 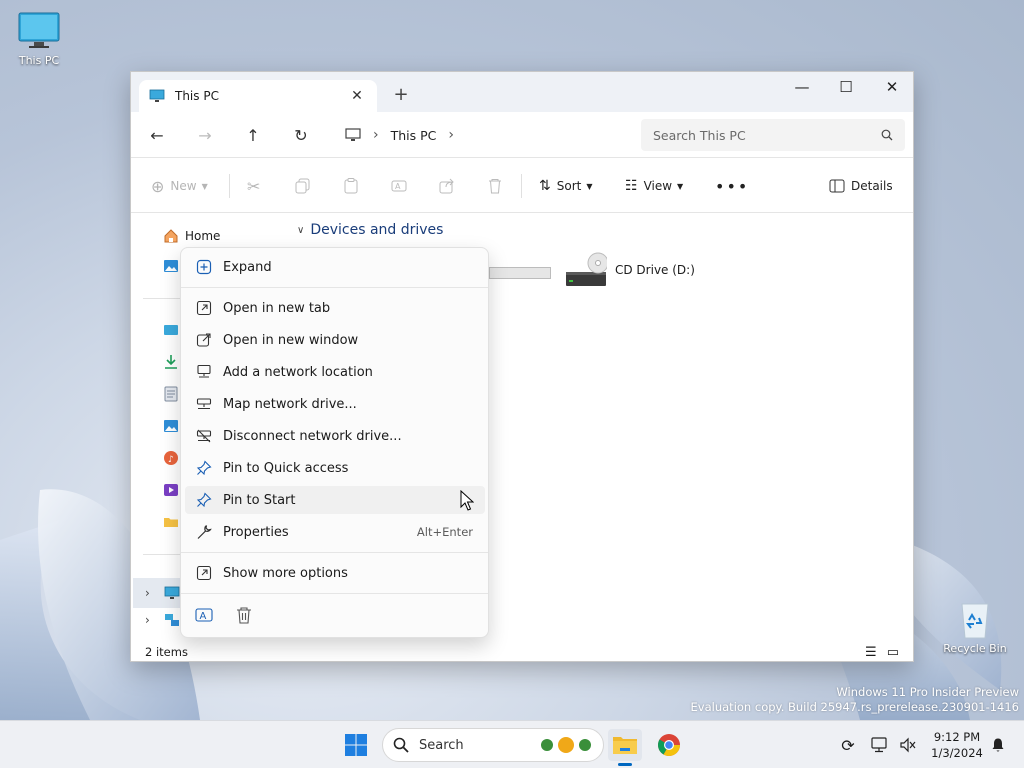 I want to click on gallery-icon, so click(x=171, y=266).